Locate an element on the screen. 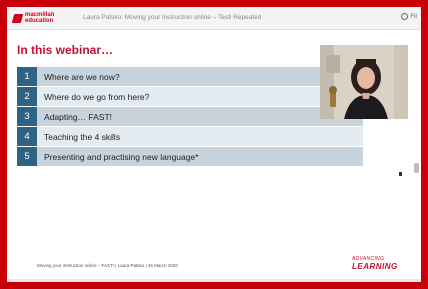 The height and width of the screenshot is (289, 428). logo-line2: education is located at coordinates (39, 21).